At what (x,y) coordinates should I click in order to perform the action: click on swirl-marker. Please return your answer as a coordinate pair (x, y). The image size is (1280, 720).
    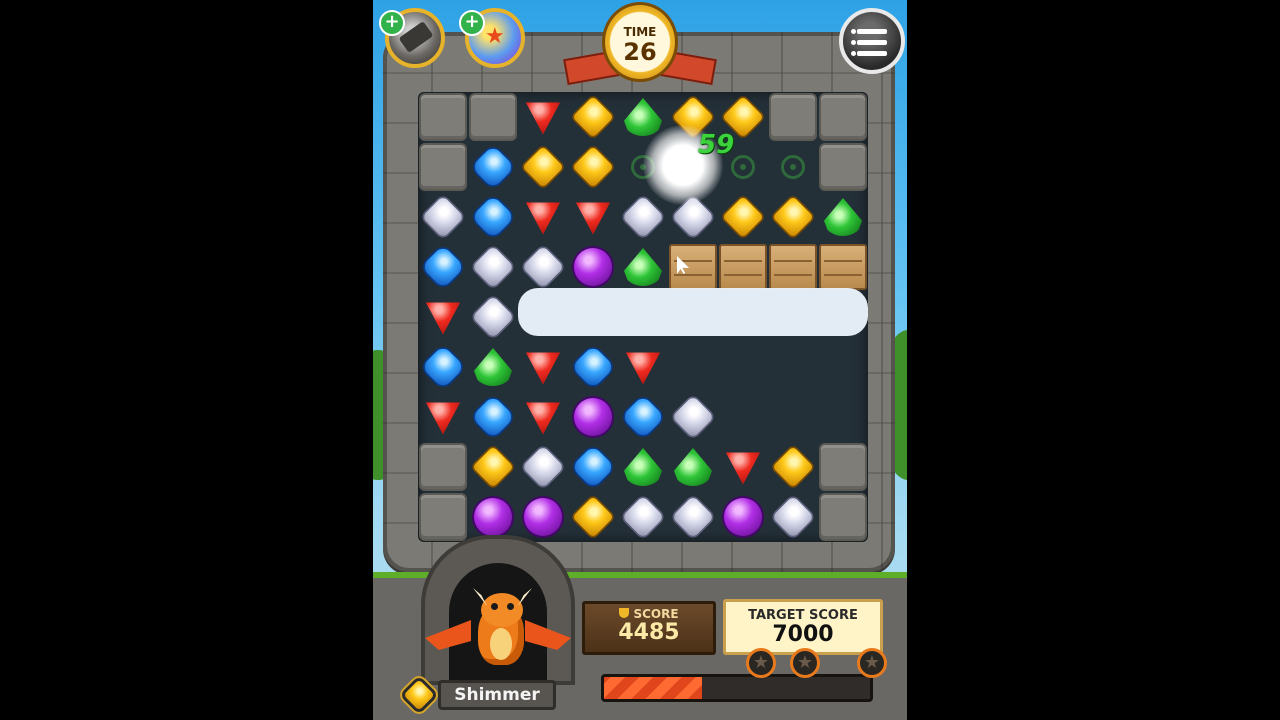
    Looking at the image, I should click on (793, 167).